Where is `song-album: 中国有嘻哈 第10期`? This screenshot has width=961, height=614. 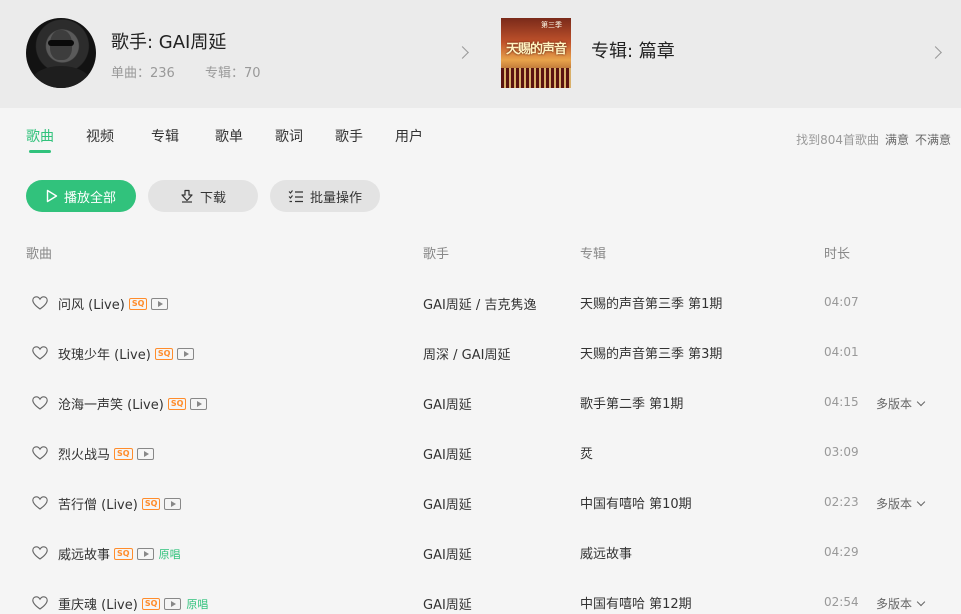 song-album: 中国有嘻哈 第10期 is located at coordinates (636, 502).